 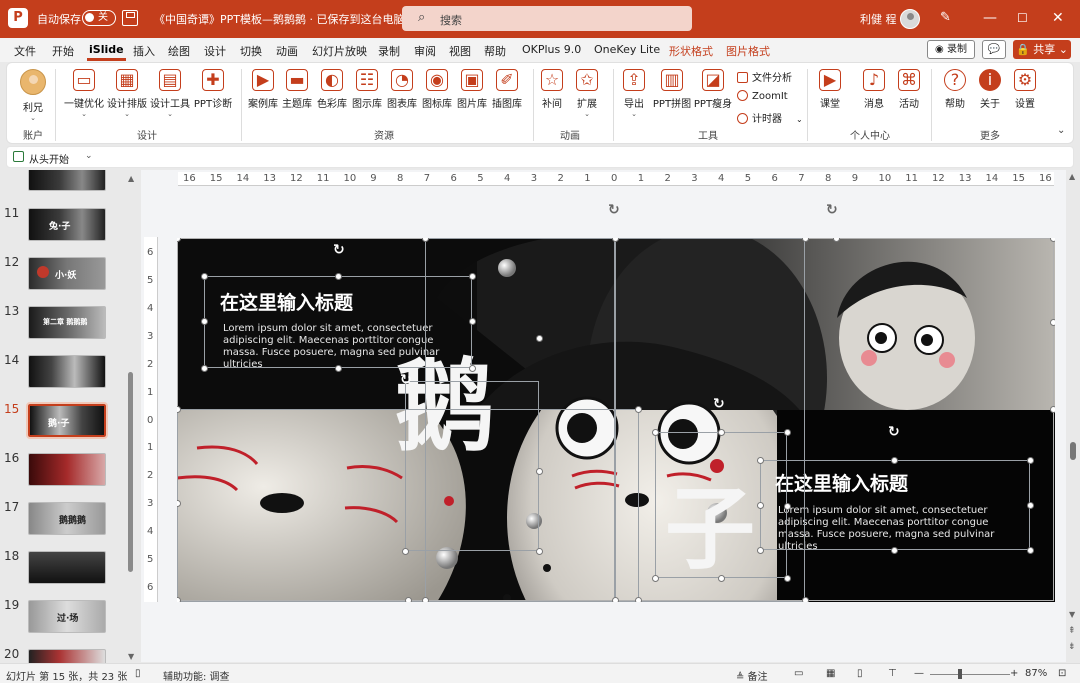 I want to click on tab-onekey: OneKey Lite, so click(x=627, y=49).